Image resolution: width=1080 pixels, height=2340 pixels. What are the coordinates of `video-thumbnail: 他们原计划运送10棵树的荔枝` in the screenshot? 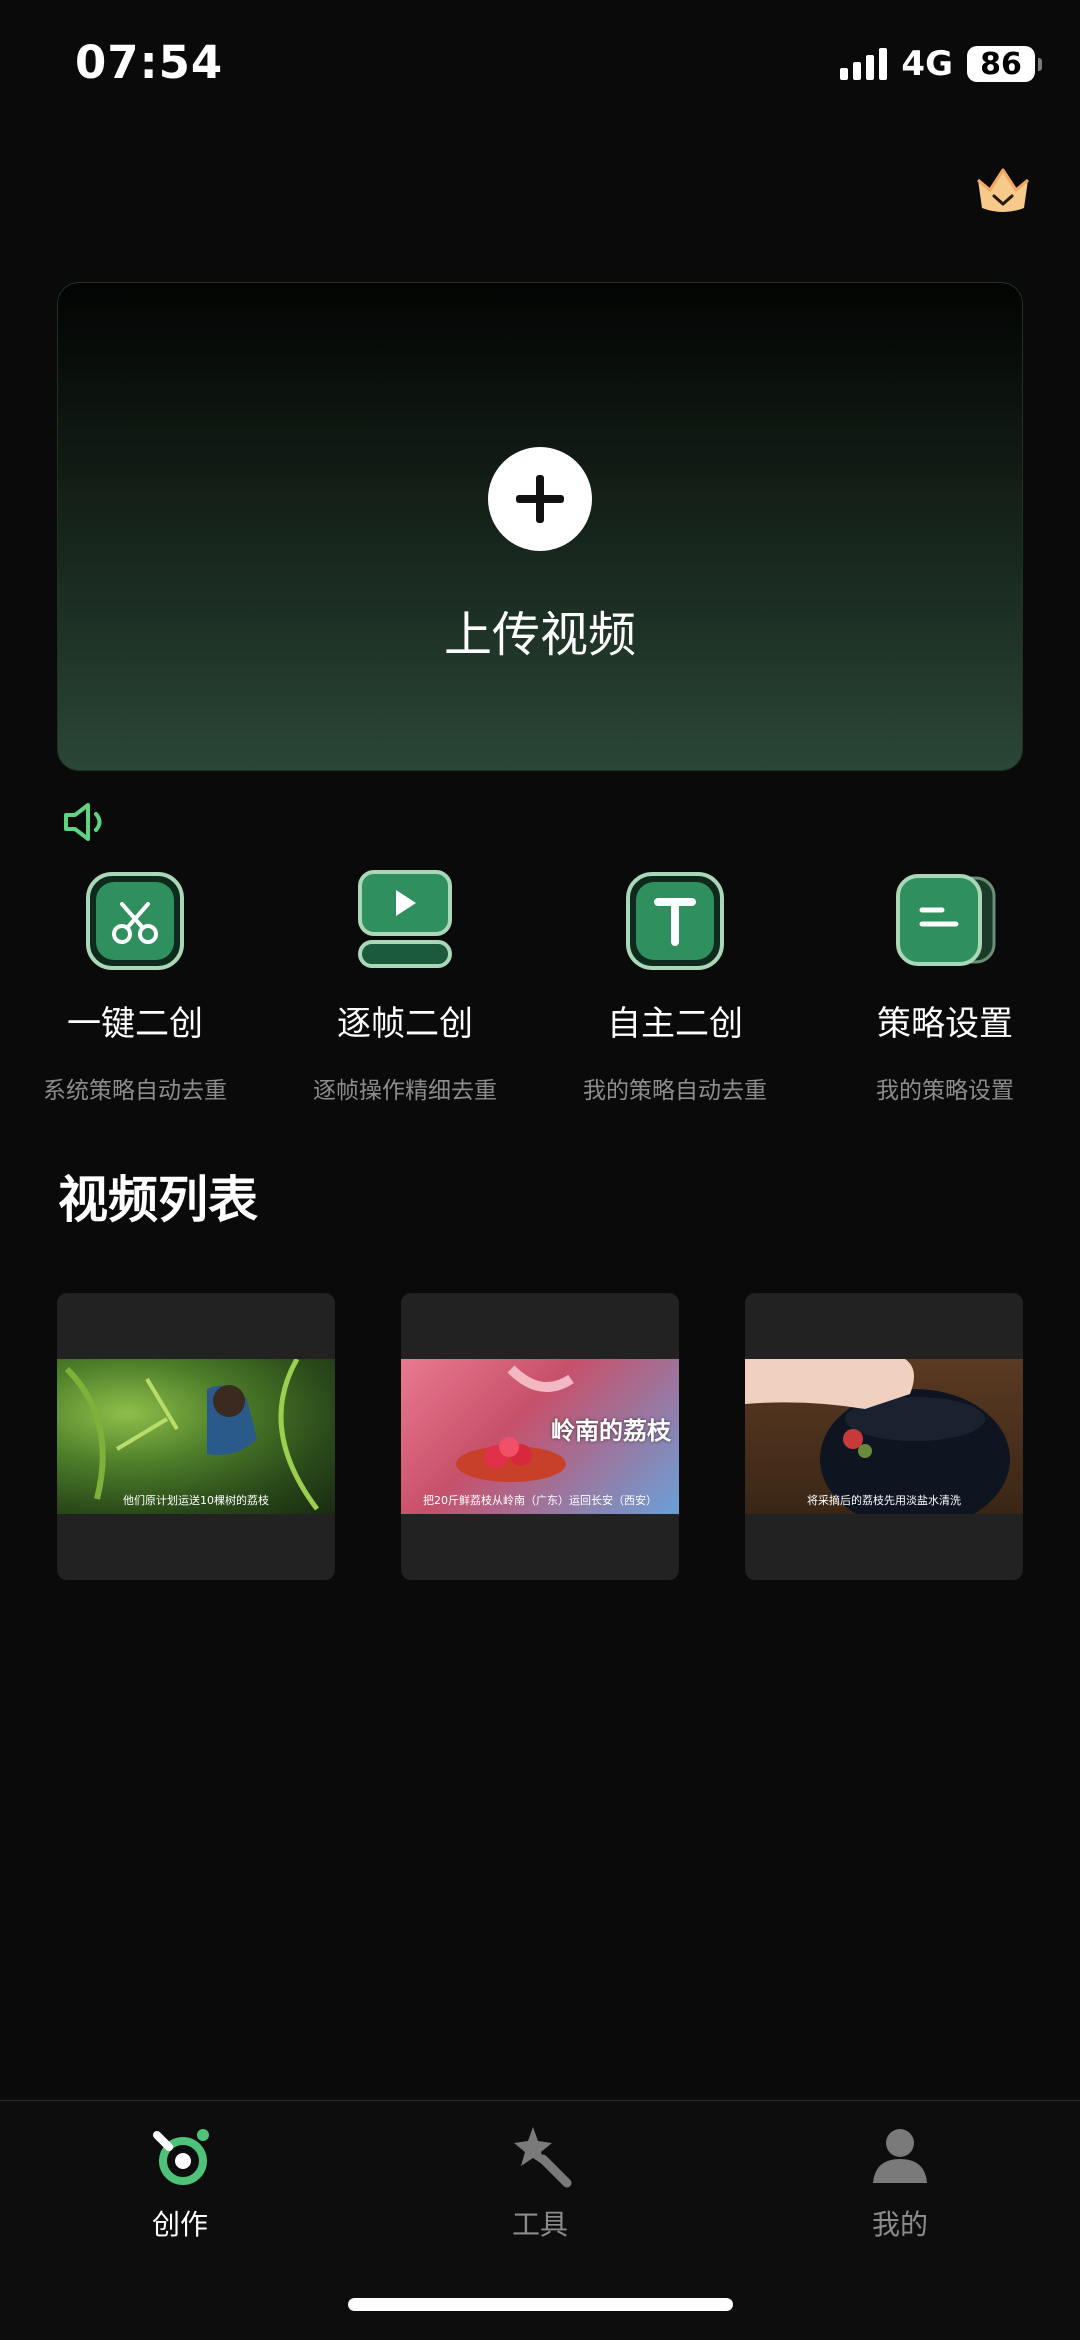 It's located at (196, 1436).